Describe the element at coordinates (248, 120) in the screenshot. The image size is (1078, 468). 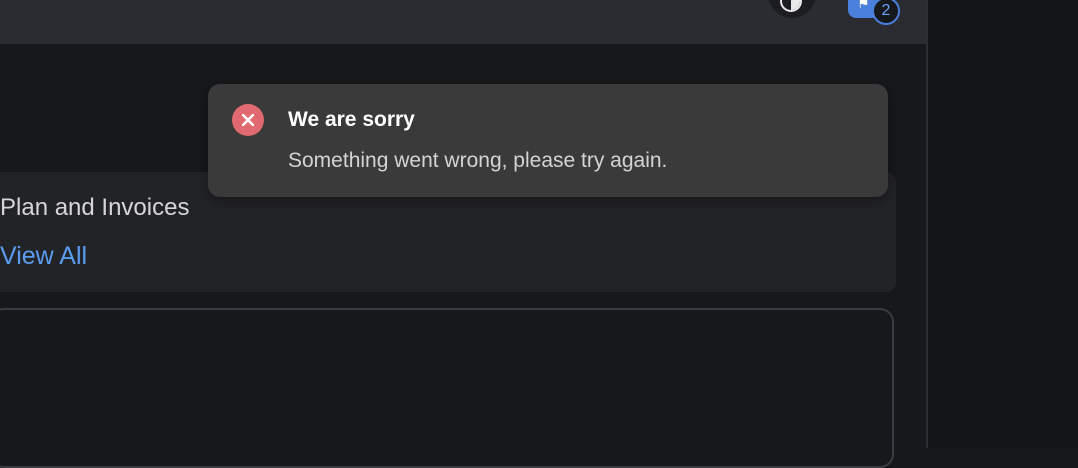
I see `error-icon` at that location.